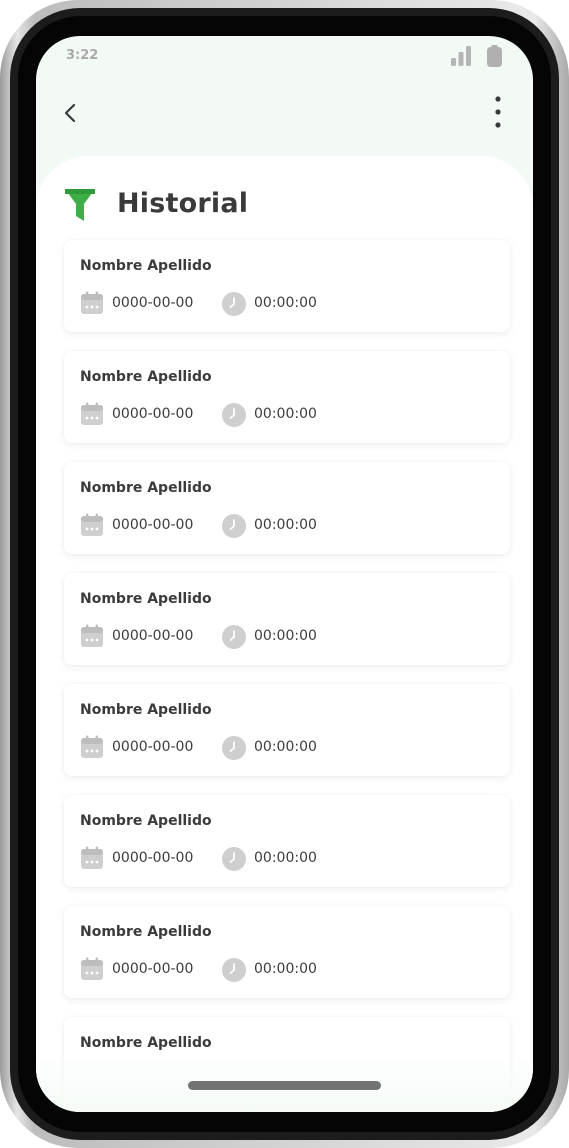 This screenshot has height=1148, width=569. What do you see at coordinates (284, 115) in the screenshot?
I see `nav-bar` at bounding box center [284, 115].